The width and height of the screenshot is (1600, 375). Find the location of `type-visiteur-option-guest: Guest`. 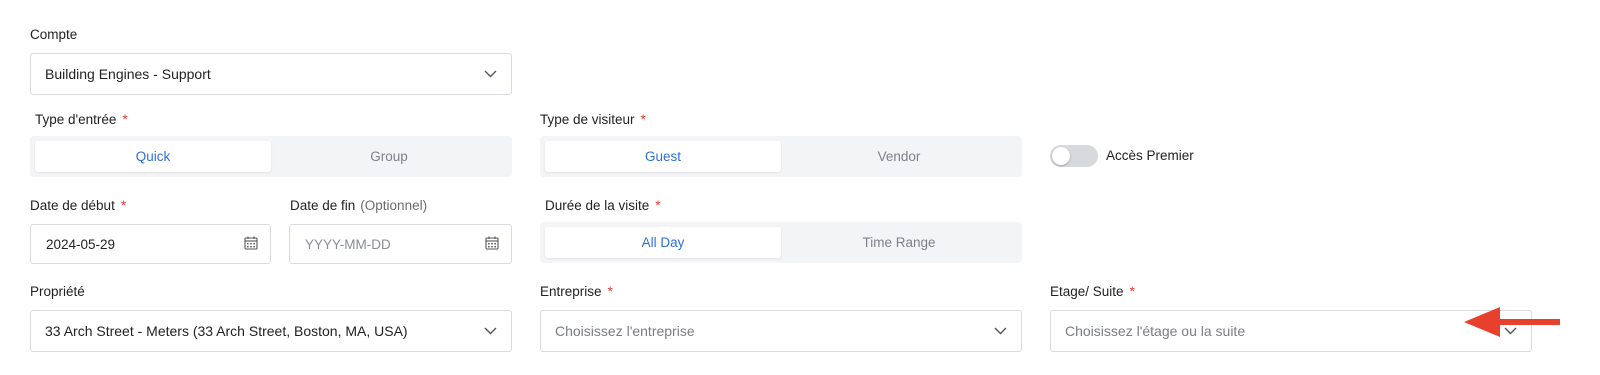

type-visiteur-option-guest: Guest is located at coordinates (663, 156).